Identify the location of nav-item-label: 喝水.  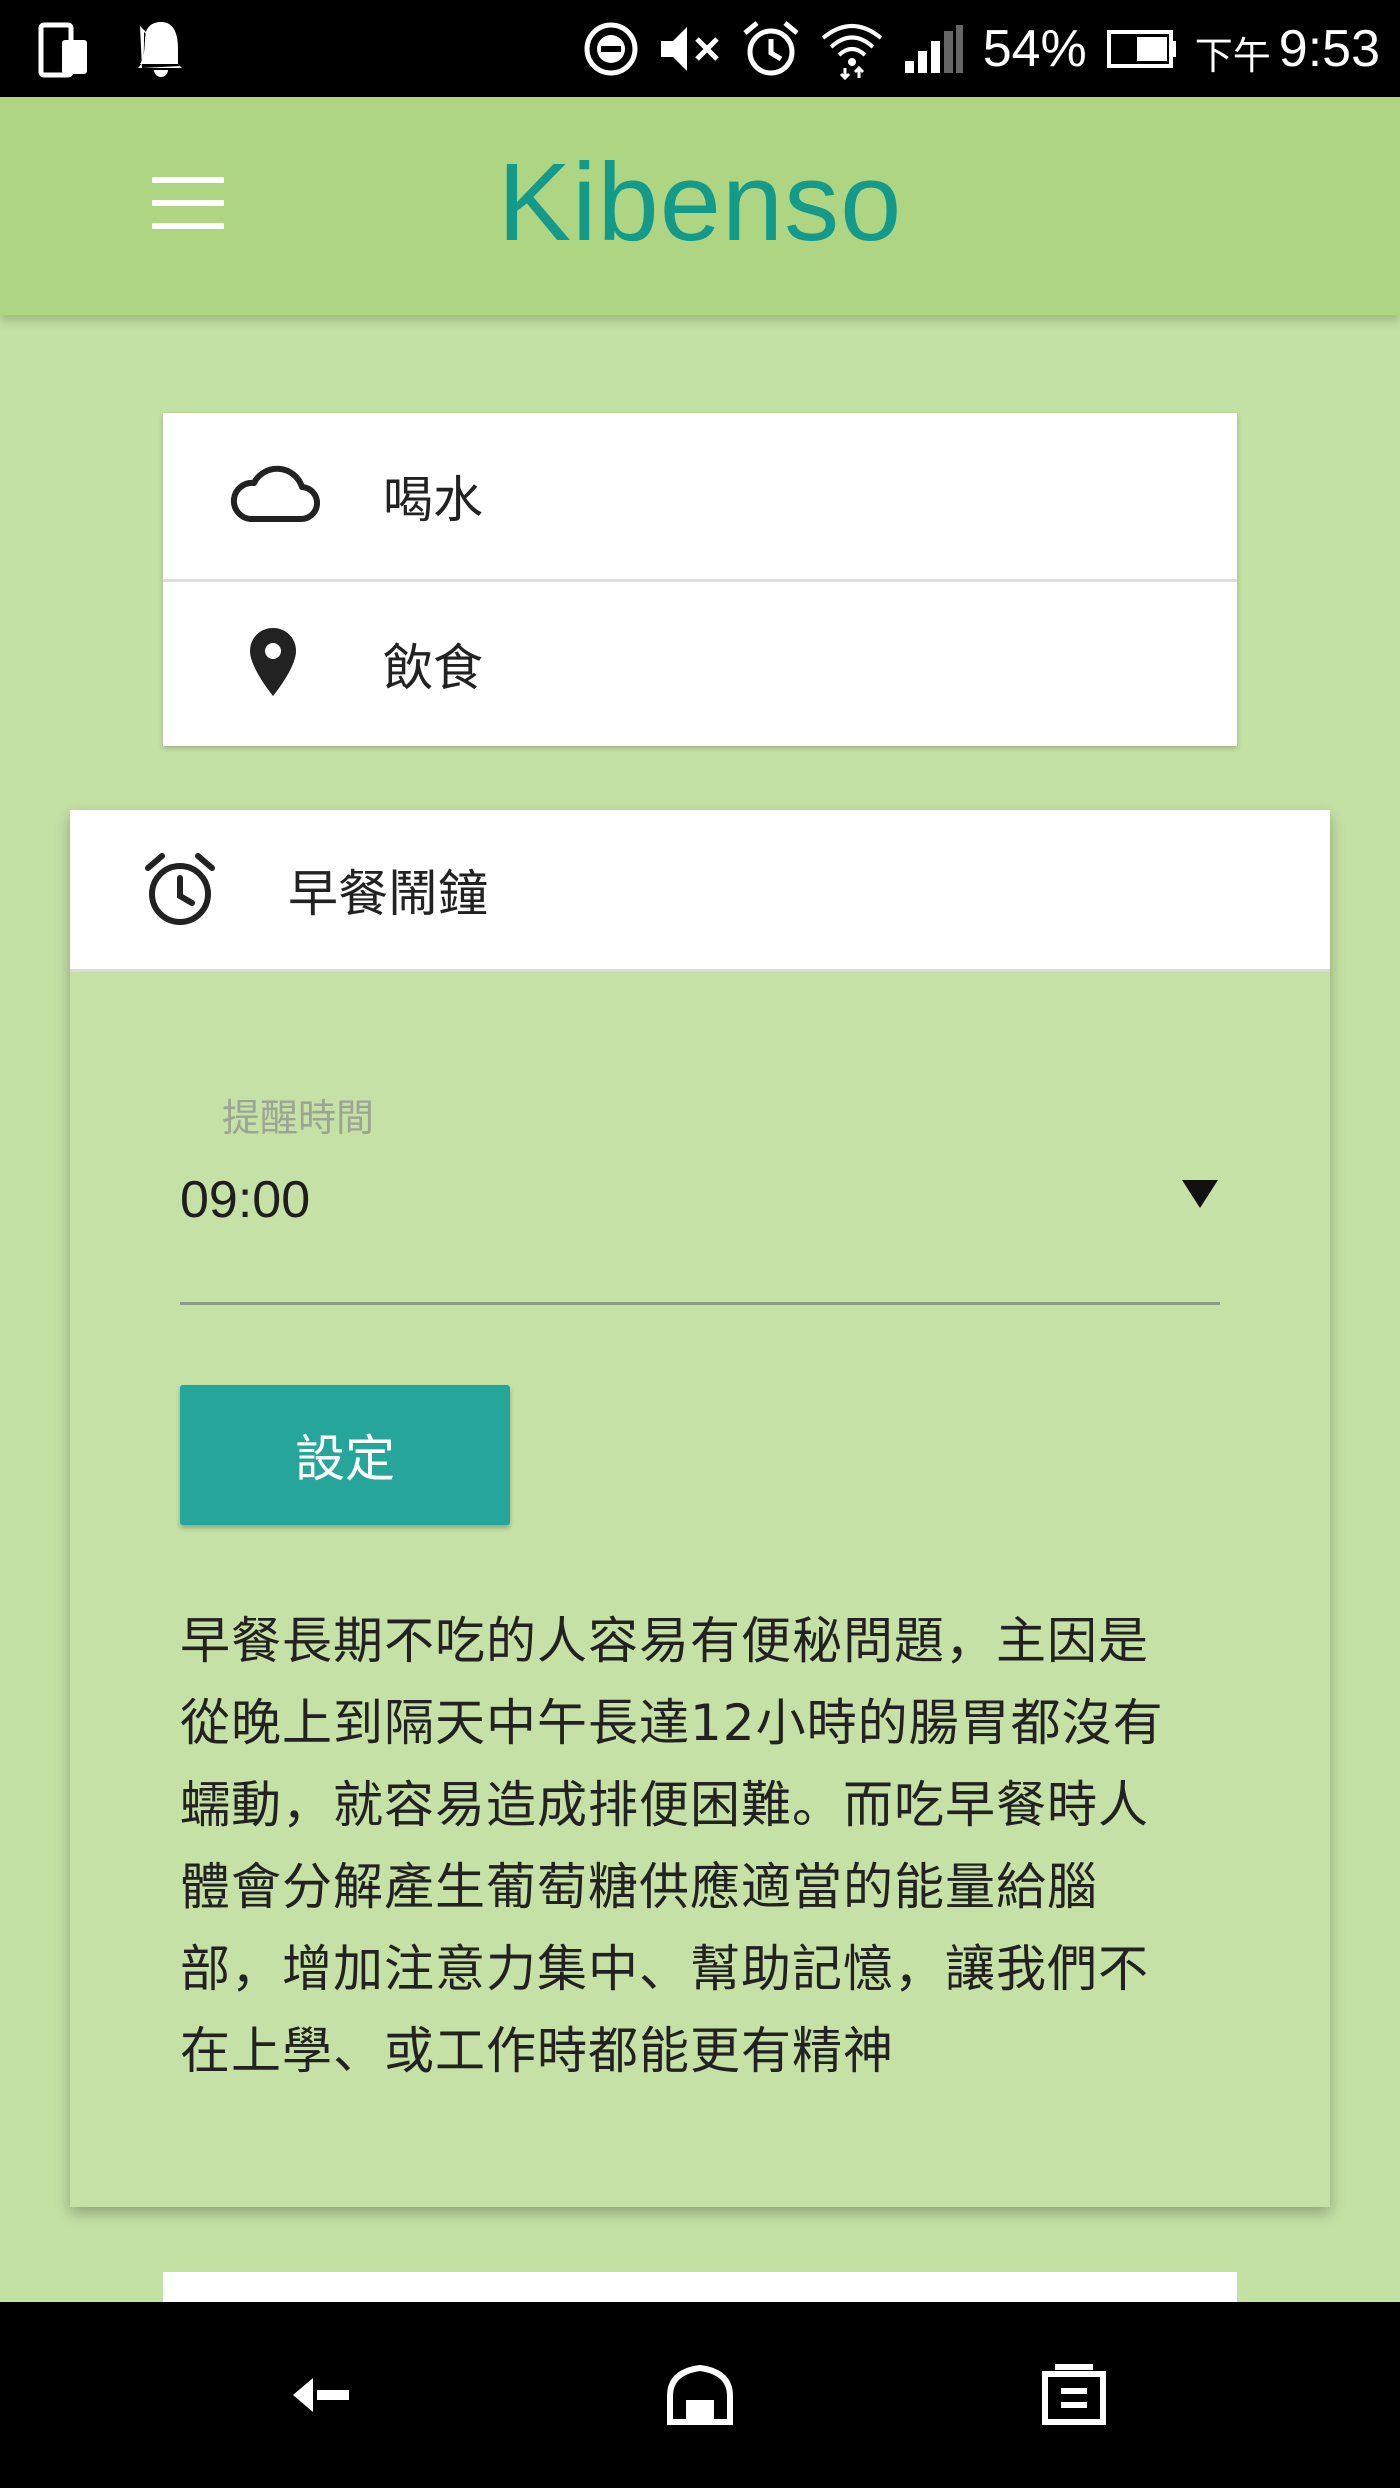
(433, 500).